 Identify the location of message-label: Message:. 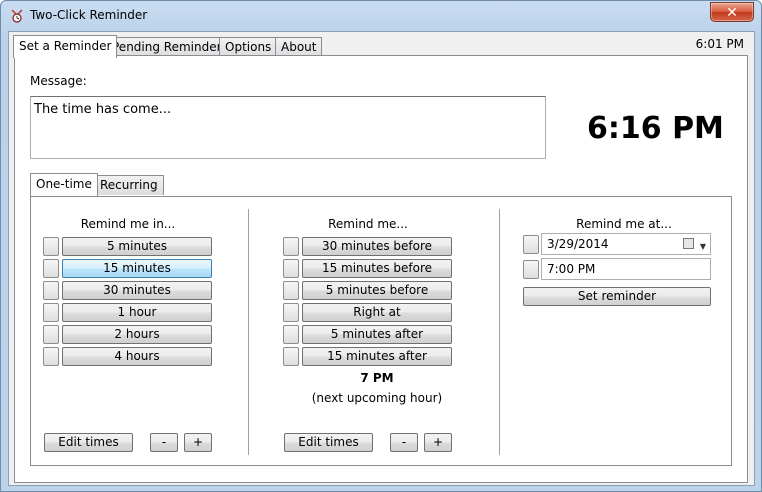
(58, 81).